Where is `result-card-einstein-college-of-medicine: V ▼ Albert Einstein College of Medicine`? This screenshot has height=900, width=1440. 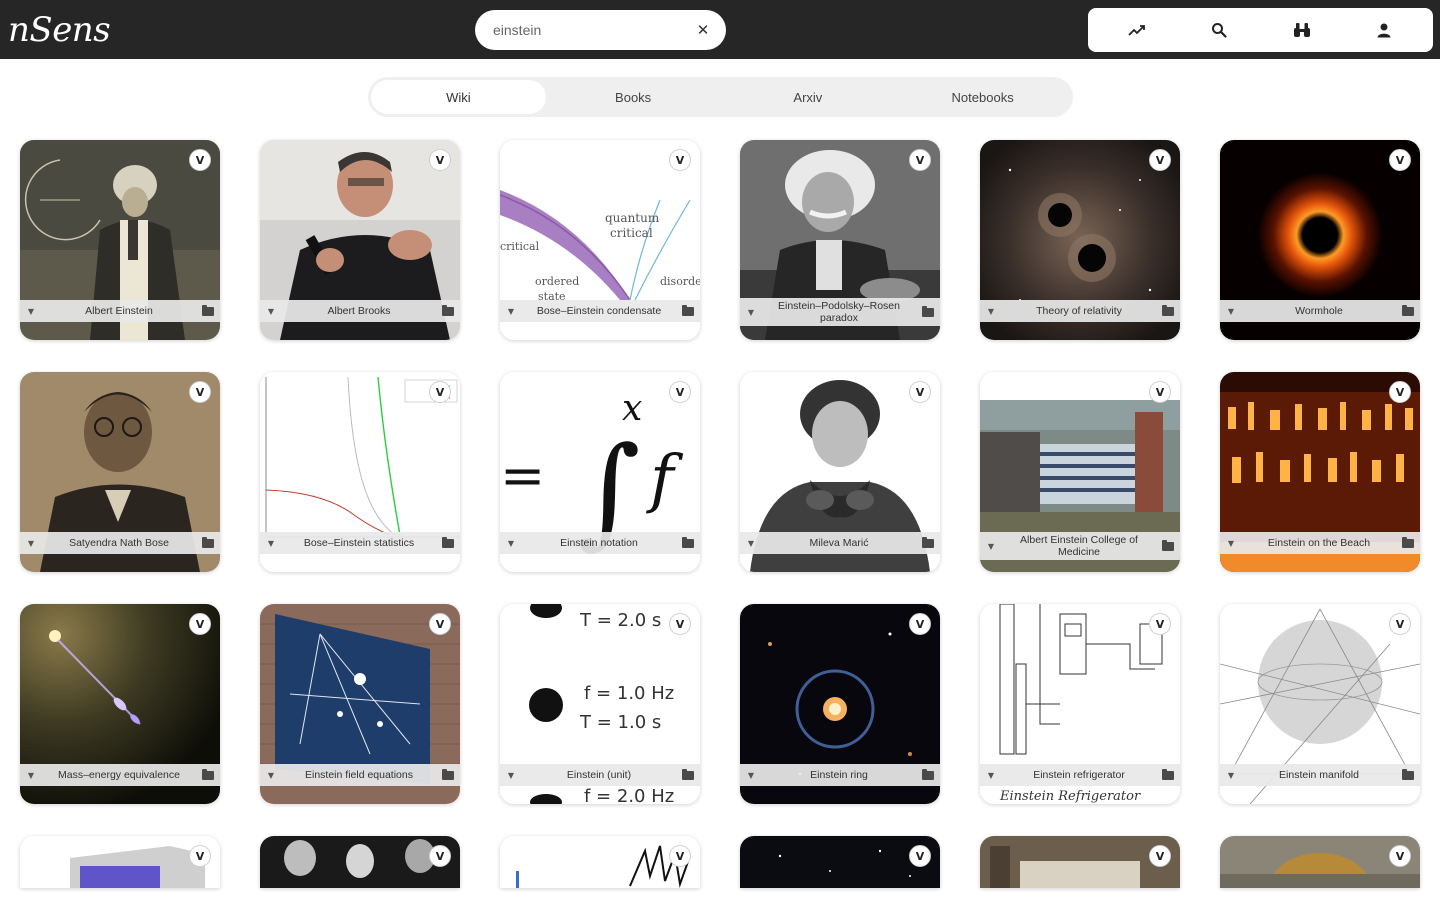
result-card-einstein-college-of-medicine: V ▼ Albert Einstein College of Medicine is located at coordinates (1080, 472).